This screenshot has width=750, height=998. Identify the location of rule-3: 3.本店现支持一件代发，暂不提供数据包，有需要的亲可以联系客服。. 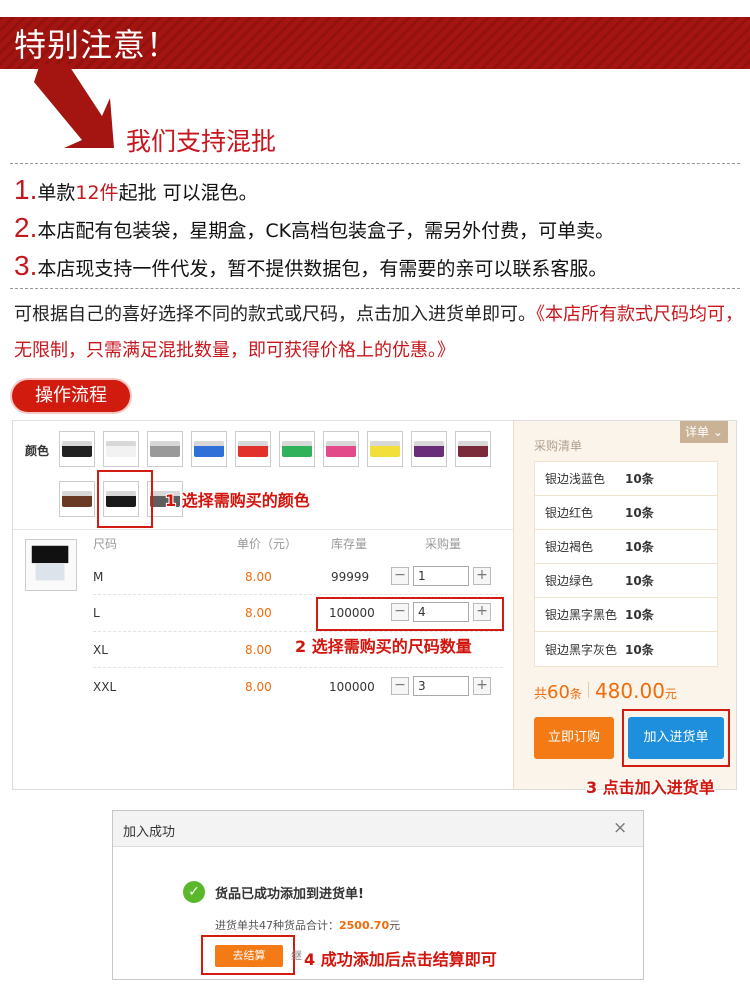
(311, 265).